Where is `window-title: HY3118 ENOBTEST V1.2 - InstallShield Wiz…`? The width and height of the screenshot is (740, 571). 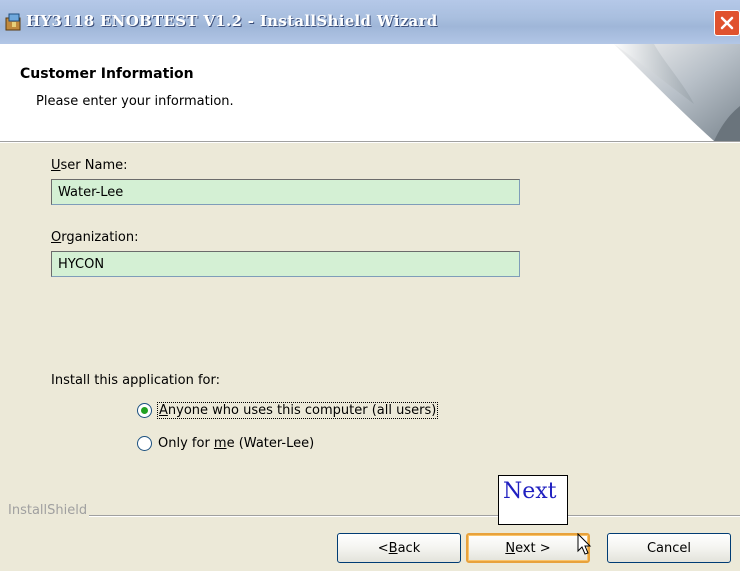
window-title: HY3118 ENOBTEST V1.2 - InstallShield Wiz… is located at coordinates (232, 21).